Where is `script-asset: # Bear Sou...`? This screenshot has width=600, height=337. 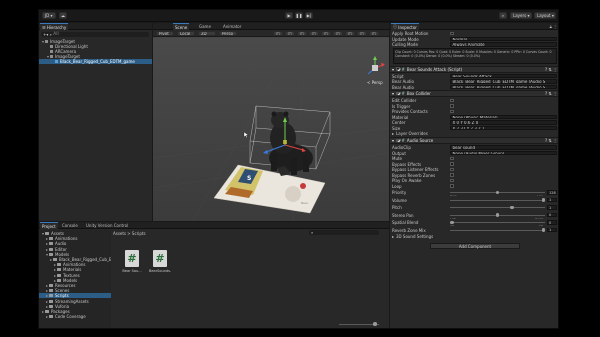
script-asset: # Bear Sou... is located at coordinates (132, 264).